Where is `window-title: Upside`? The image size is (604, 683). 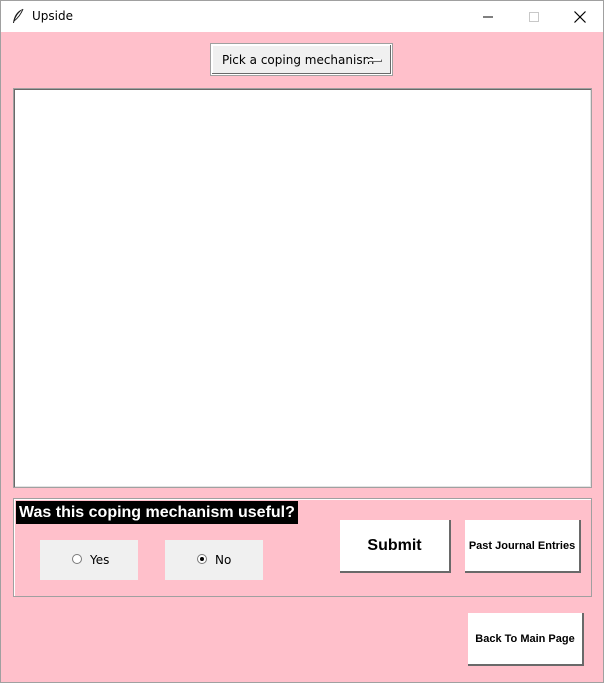 window-title: Upside is located at coordinates (52, 16).